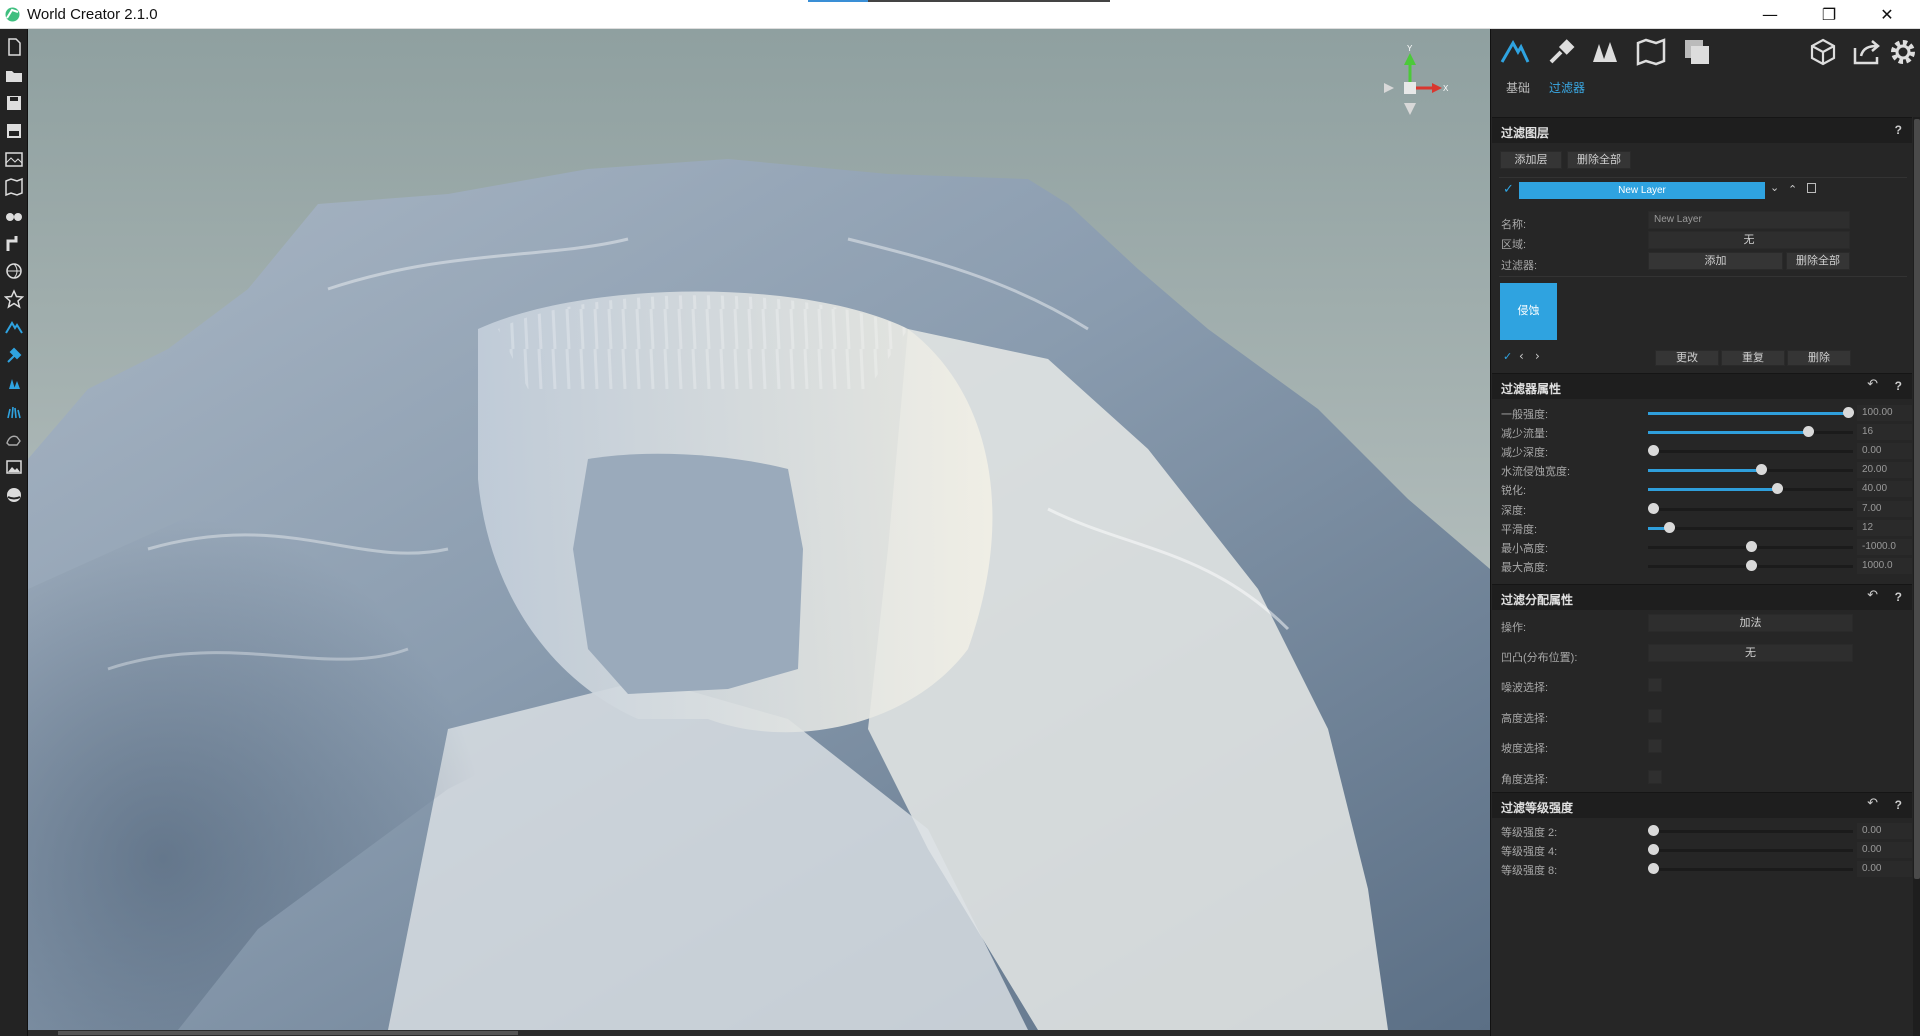 This screenshot has height=1036, width=1920. Describe the element at coordinates (1867, 52) in the screenshot. I see `export-icon` at that location.